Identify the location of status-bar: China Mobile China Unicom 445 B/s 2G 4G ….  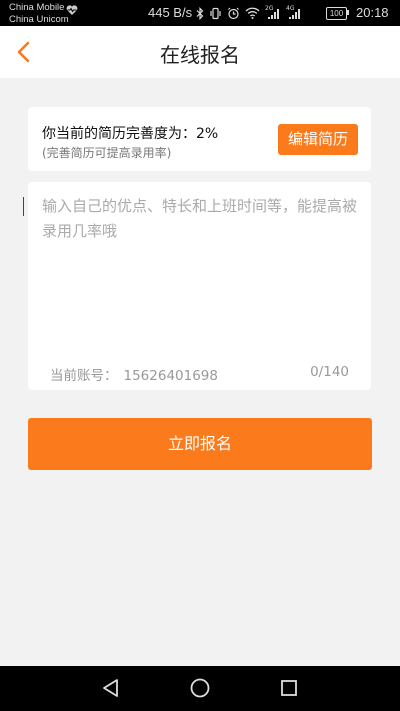
(200, 13).